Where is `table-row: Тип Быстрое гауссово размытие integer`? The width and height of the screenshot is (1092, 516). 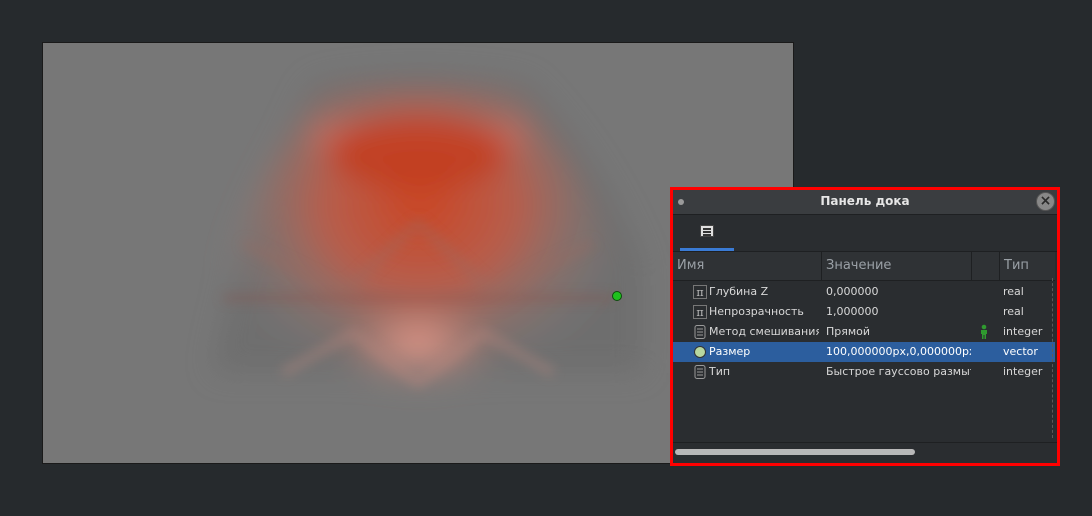
table-row: Тип Быстрое гауссово размытие integer is located at coordinates (864, 372).